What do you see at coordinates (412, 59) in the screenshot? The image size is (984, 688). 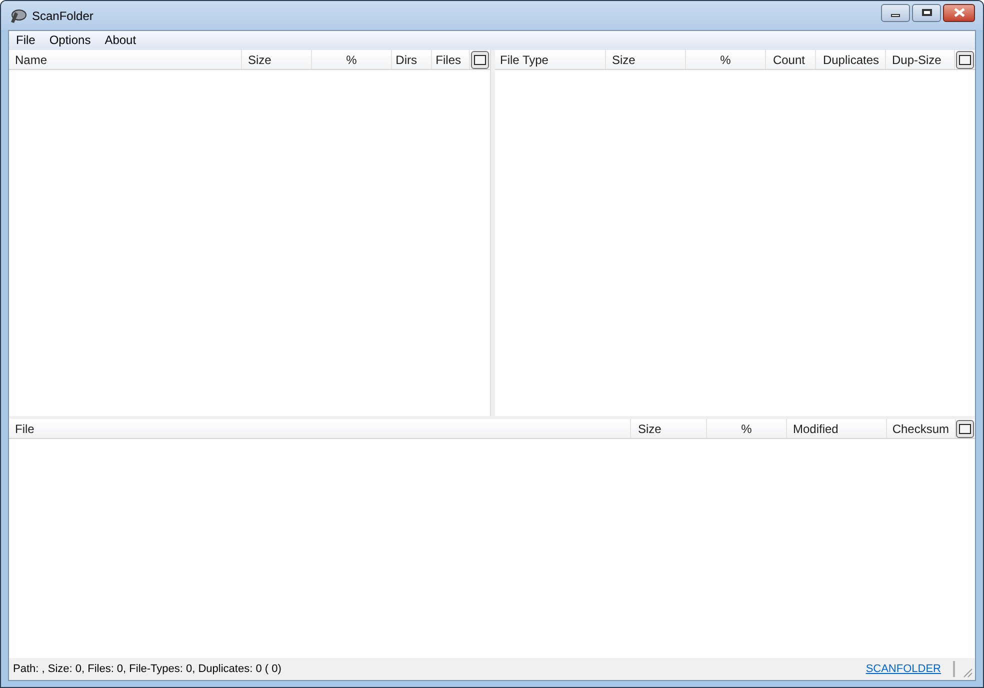 I see `column-header: Dirs` at bounding box center [412, 59].